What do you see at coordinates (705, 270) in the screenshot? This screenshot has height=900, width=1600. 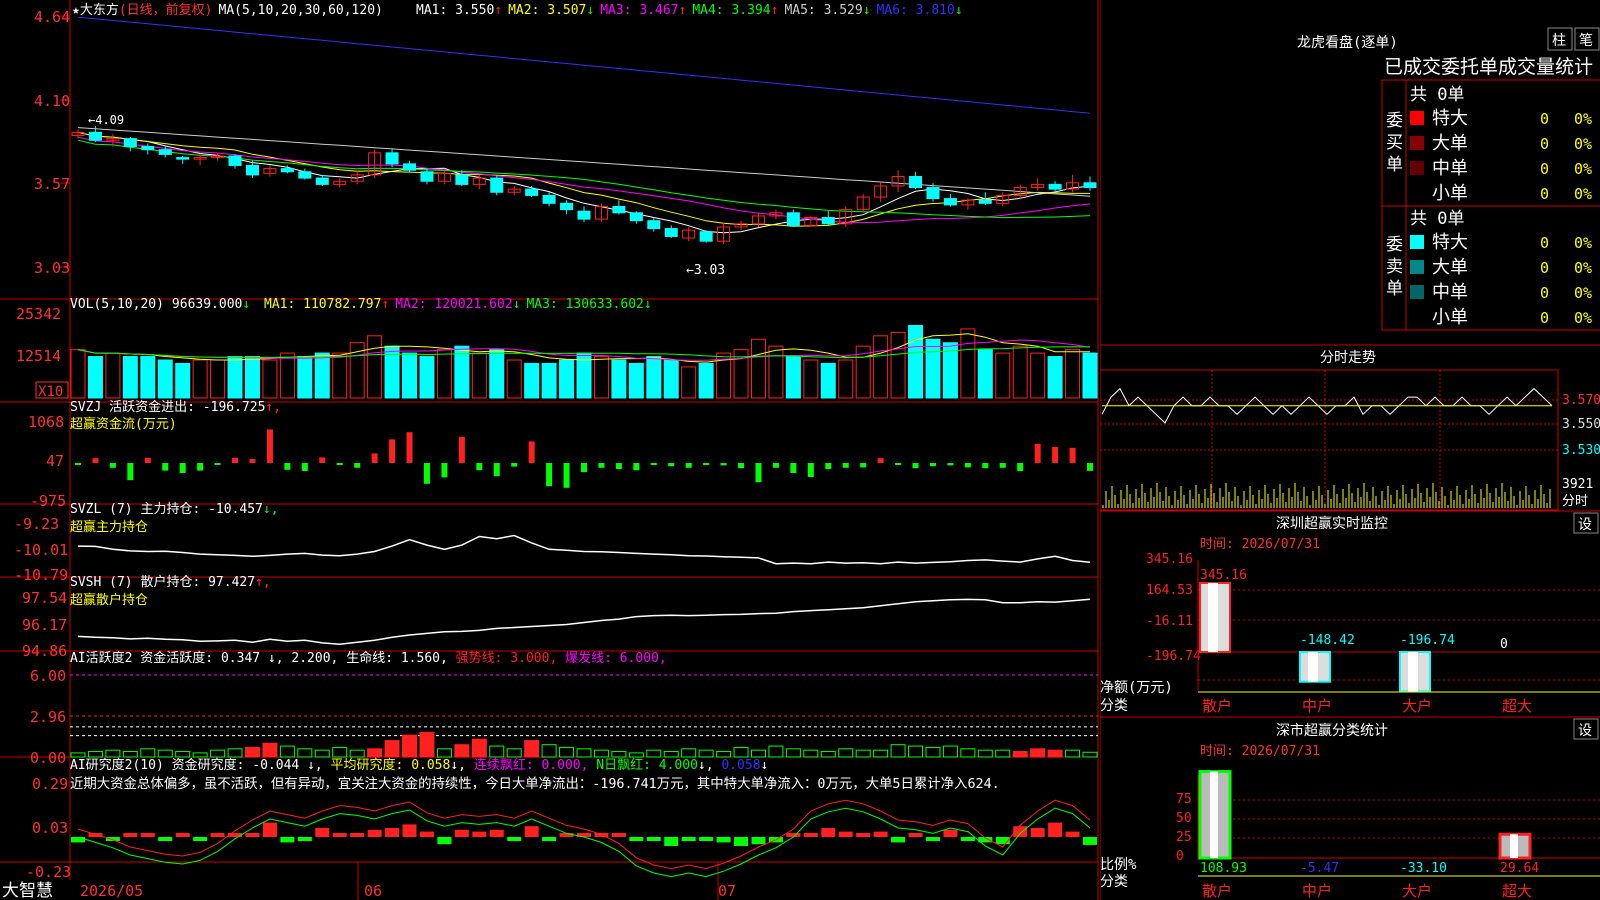 I see `low-marker: ←3.03` at bounding box center [705, 270].